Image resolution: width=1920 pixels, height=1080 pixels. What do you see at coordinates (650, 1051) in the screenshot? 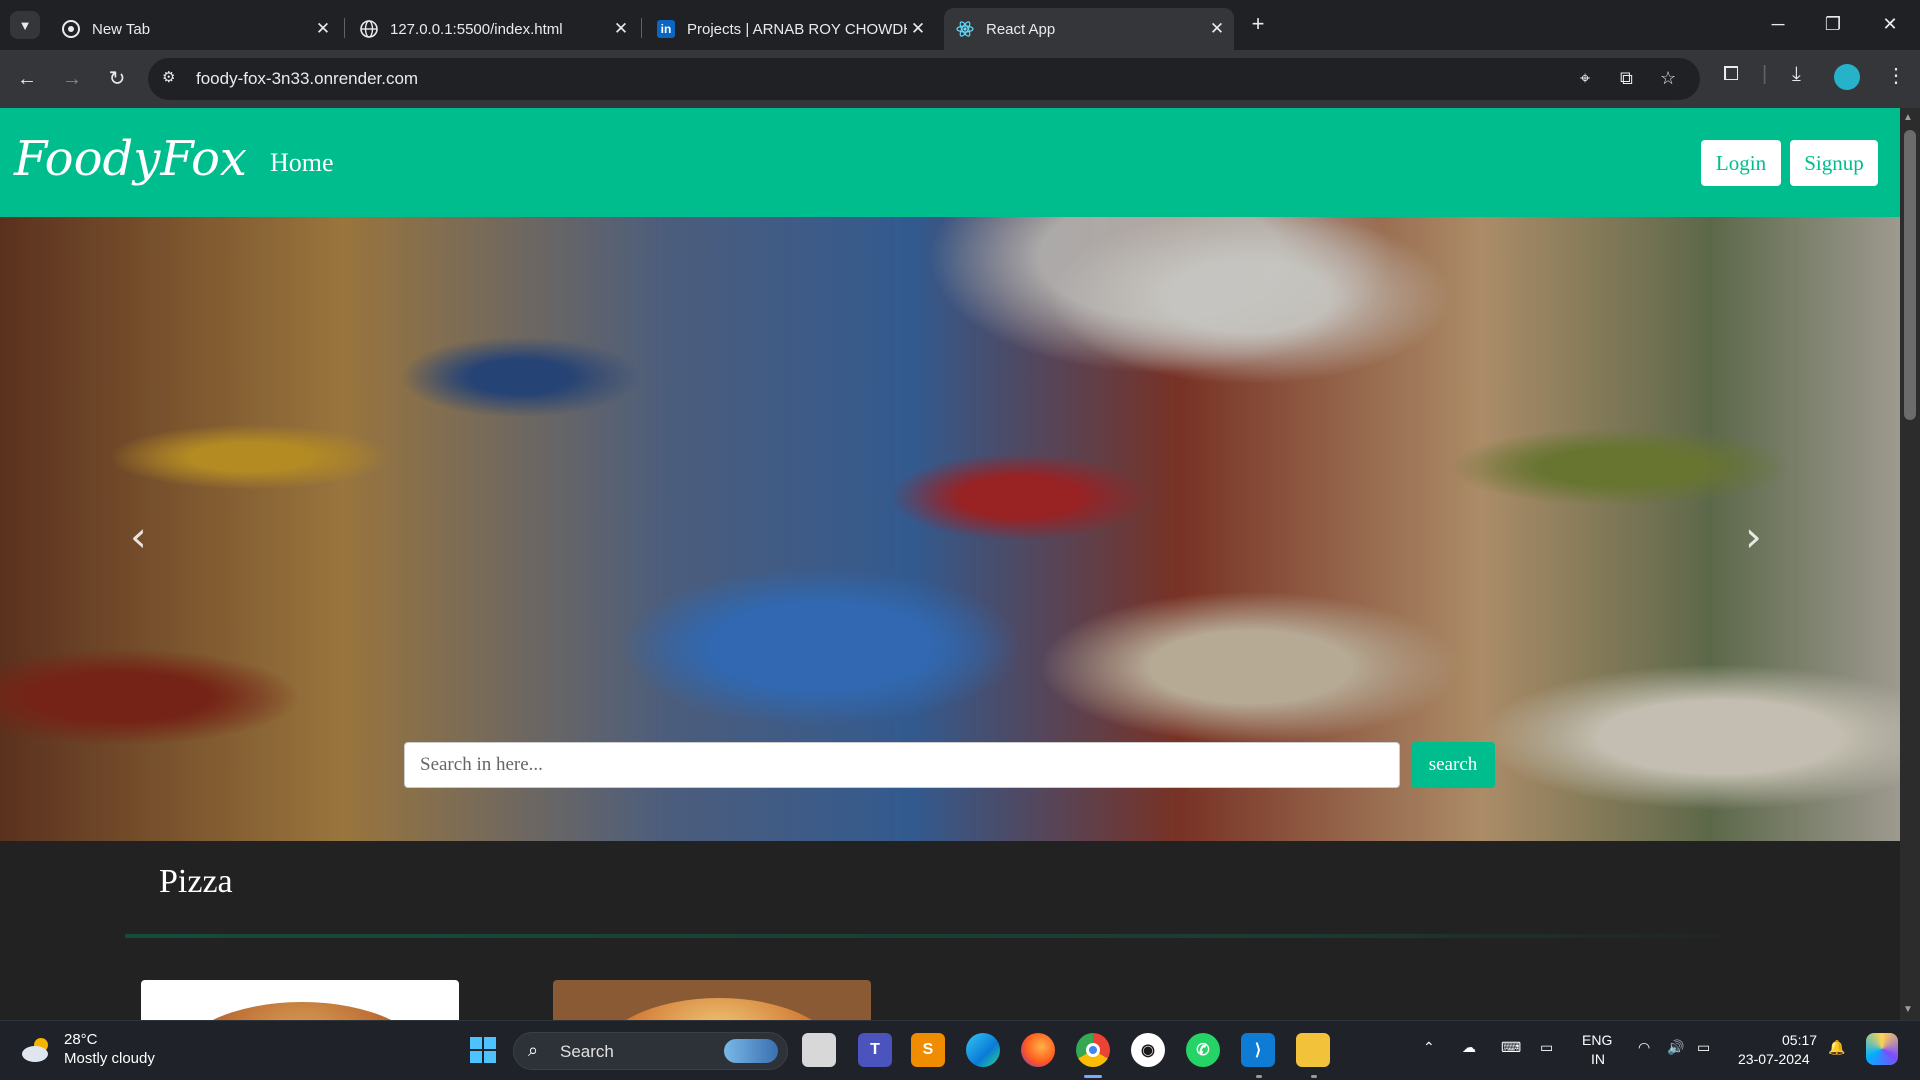
I see `taskbar-search: ⌕ Search` at bounding box center [650, 1051].